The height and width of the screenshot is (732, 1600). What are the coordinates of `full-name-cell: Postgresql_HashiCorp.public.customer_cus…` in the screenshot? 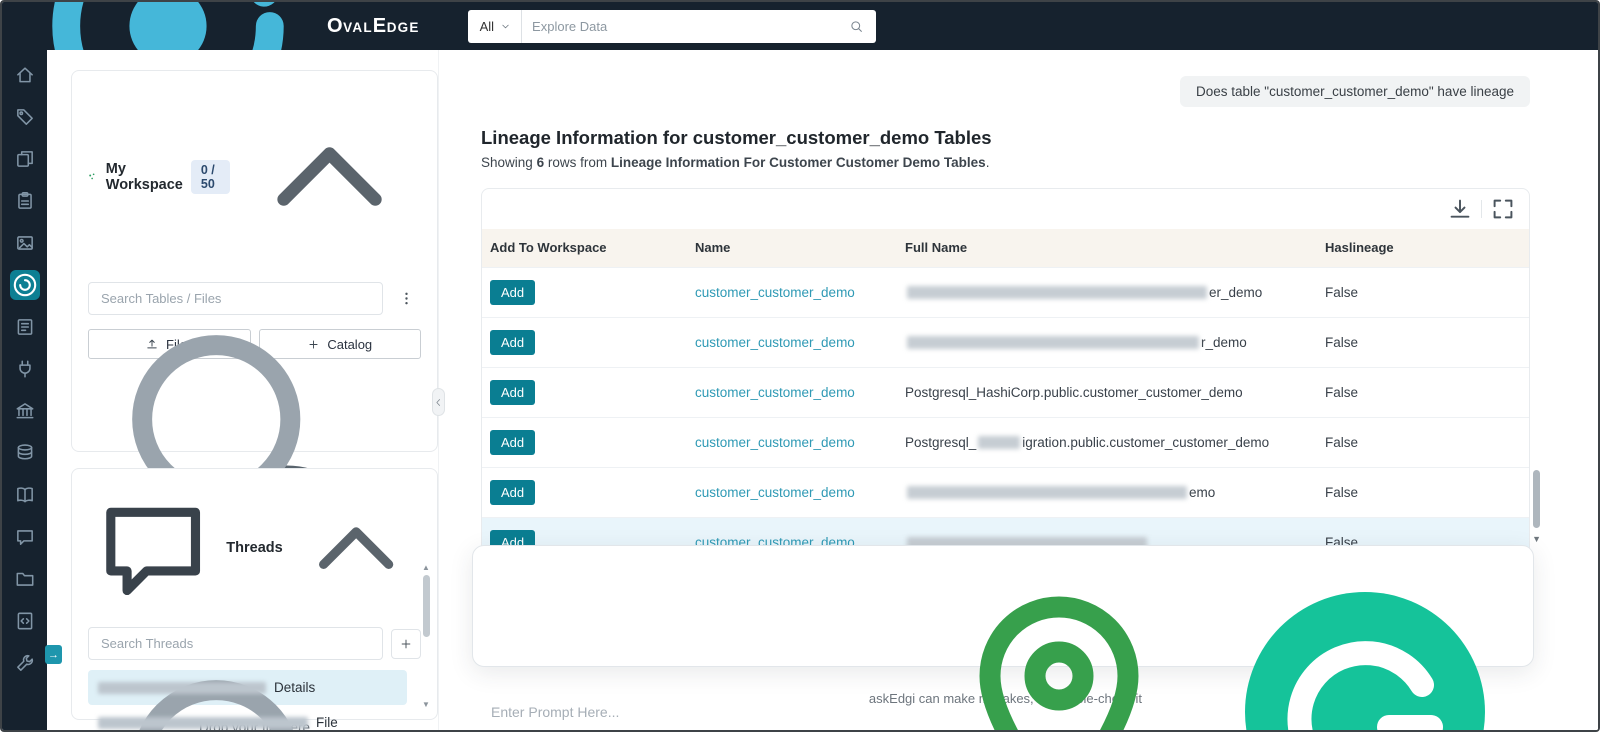 It's located at (1107, 391).